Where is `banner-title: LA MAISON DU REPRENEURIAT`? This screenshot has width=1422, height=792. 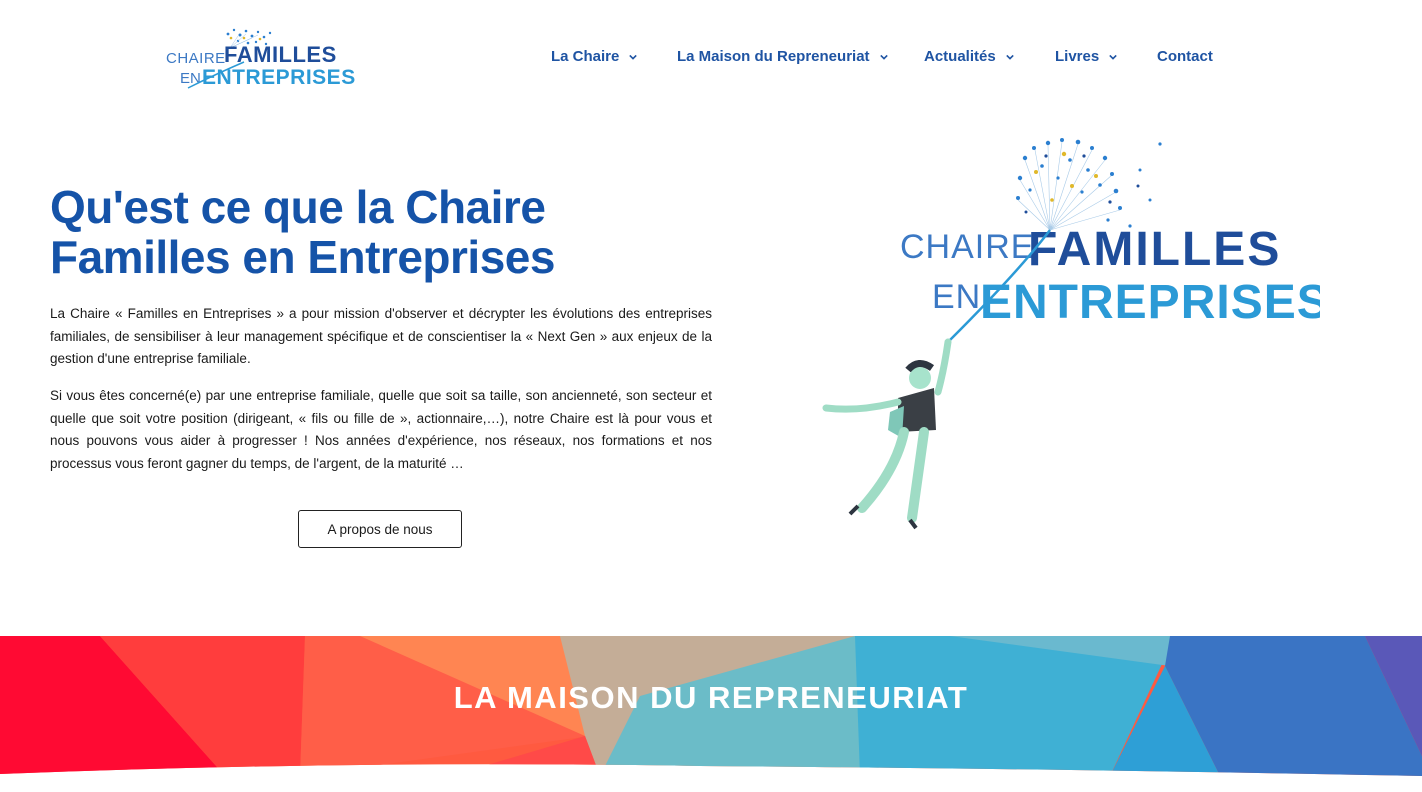
banner-title: LA MAISON DU REPRENEURIAT is located at coordinates (711, 697).